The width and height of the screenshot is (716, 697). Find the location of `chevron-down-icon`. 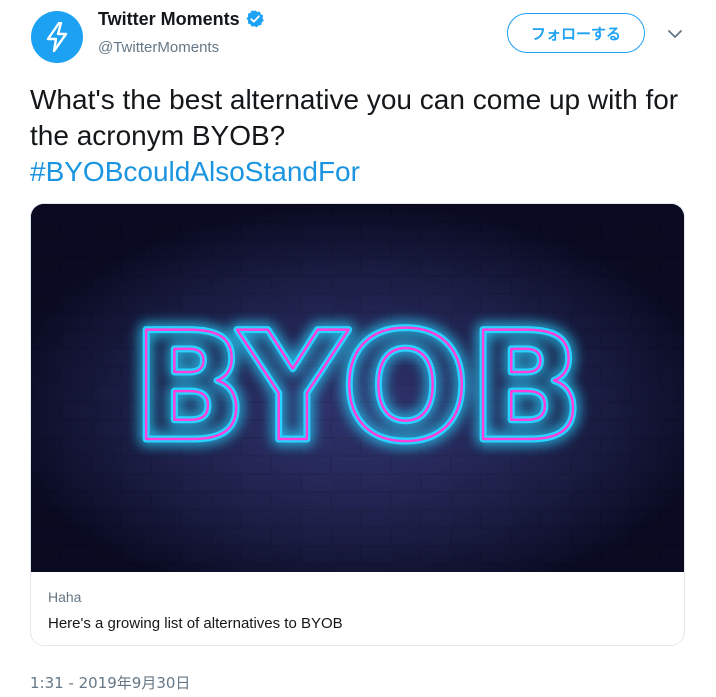

chevron-down-icon is located at coordinates (675, 34).